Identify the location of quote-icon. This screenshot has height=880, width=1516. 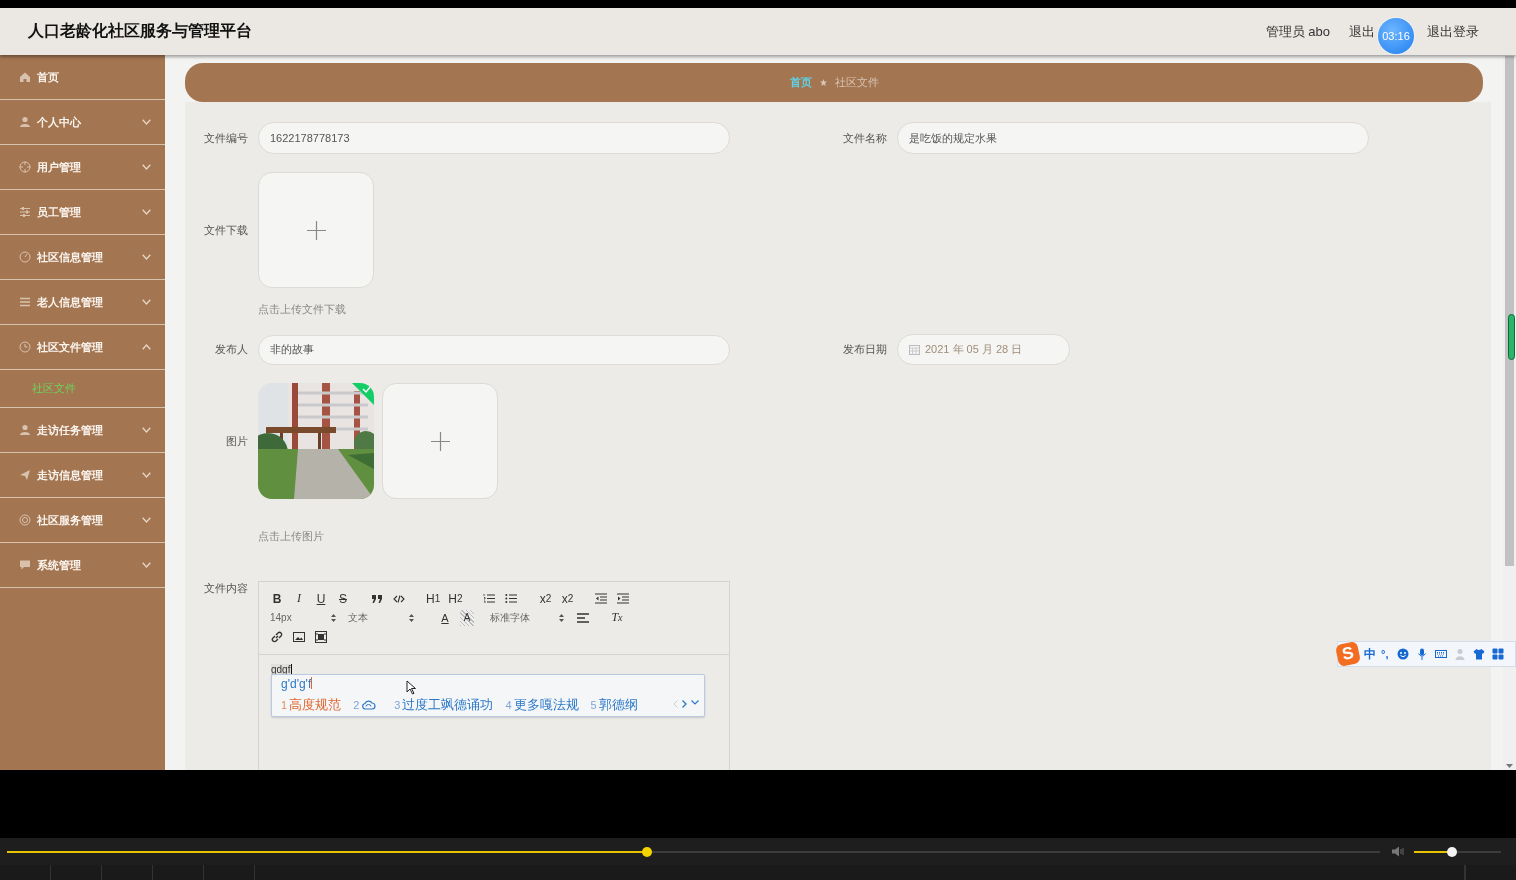
(377, 598).